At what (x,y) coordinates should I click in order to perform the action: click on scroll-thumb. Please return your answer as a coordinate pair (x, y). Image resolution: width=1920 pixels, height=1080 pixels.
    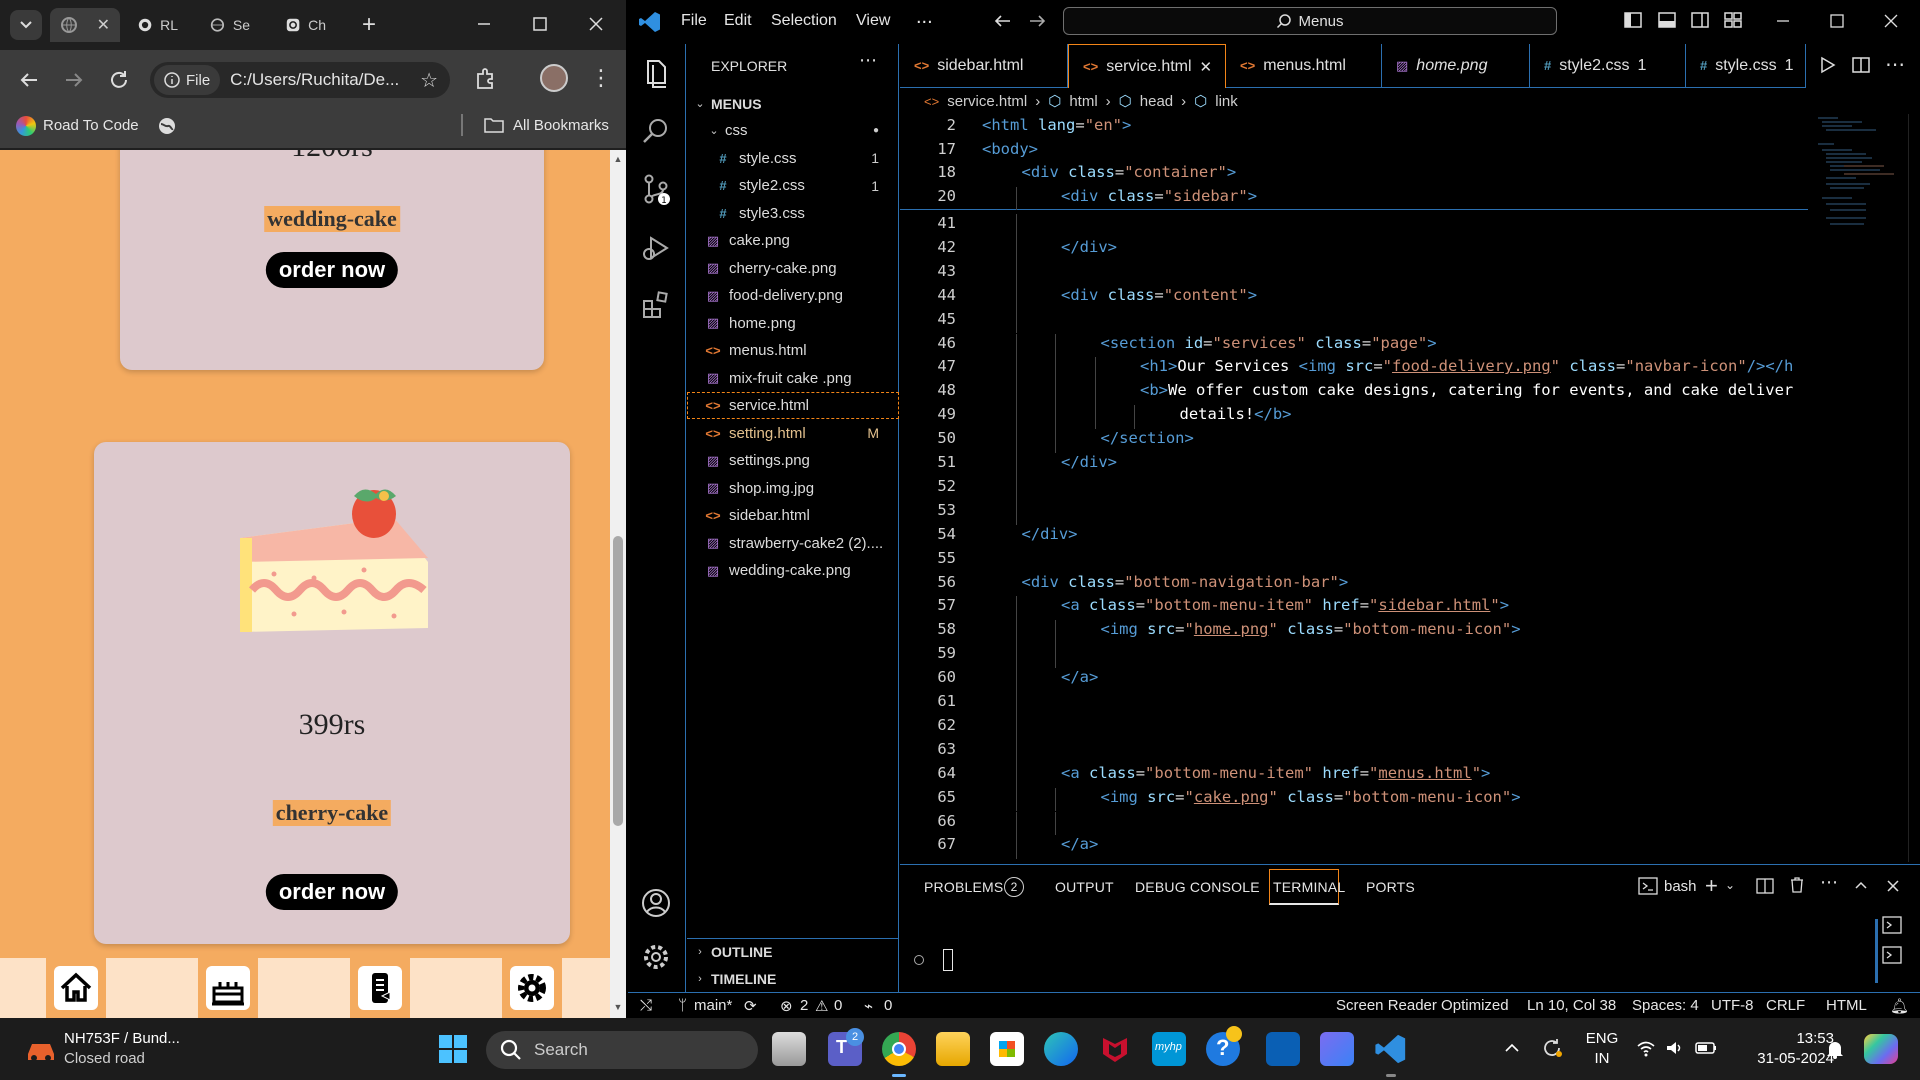
    Looking at the image, I should click on (618, 681).